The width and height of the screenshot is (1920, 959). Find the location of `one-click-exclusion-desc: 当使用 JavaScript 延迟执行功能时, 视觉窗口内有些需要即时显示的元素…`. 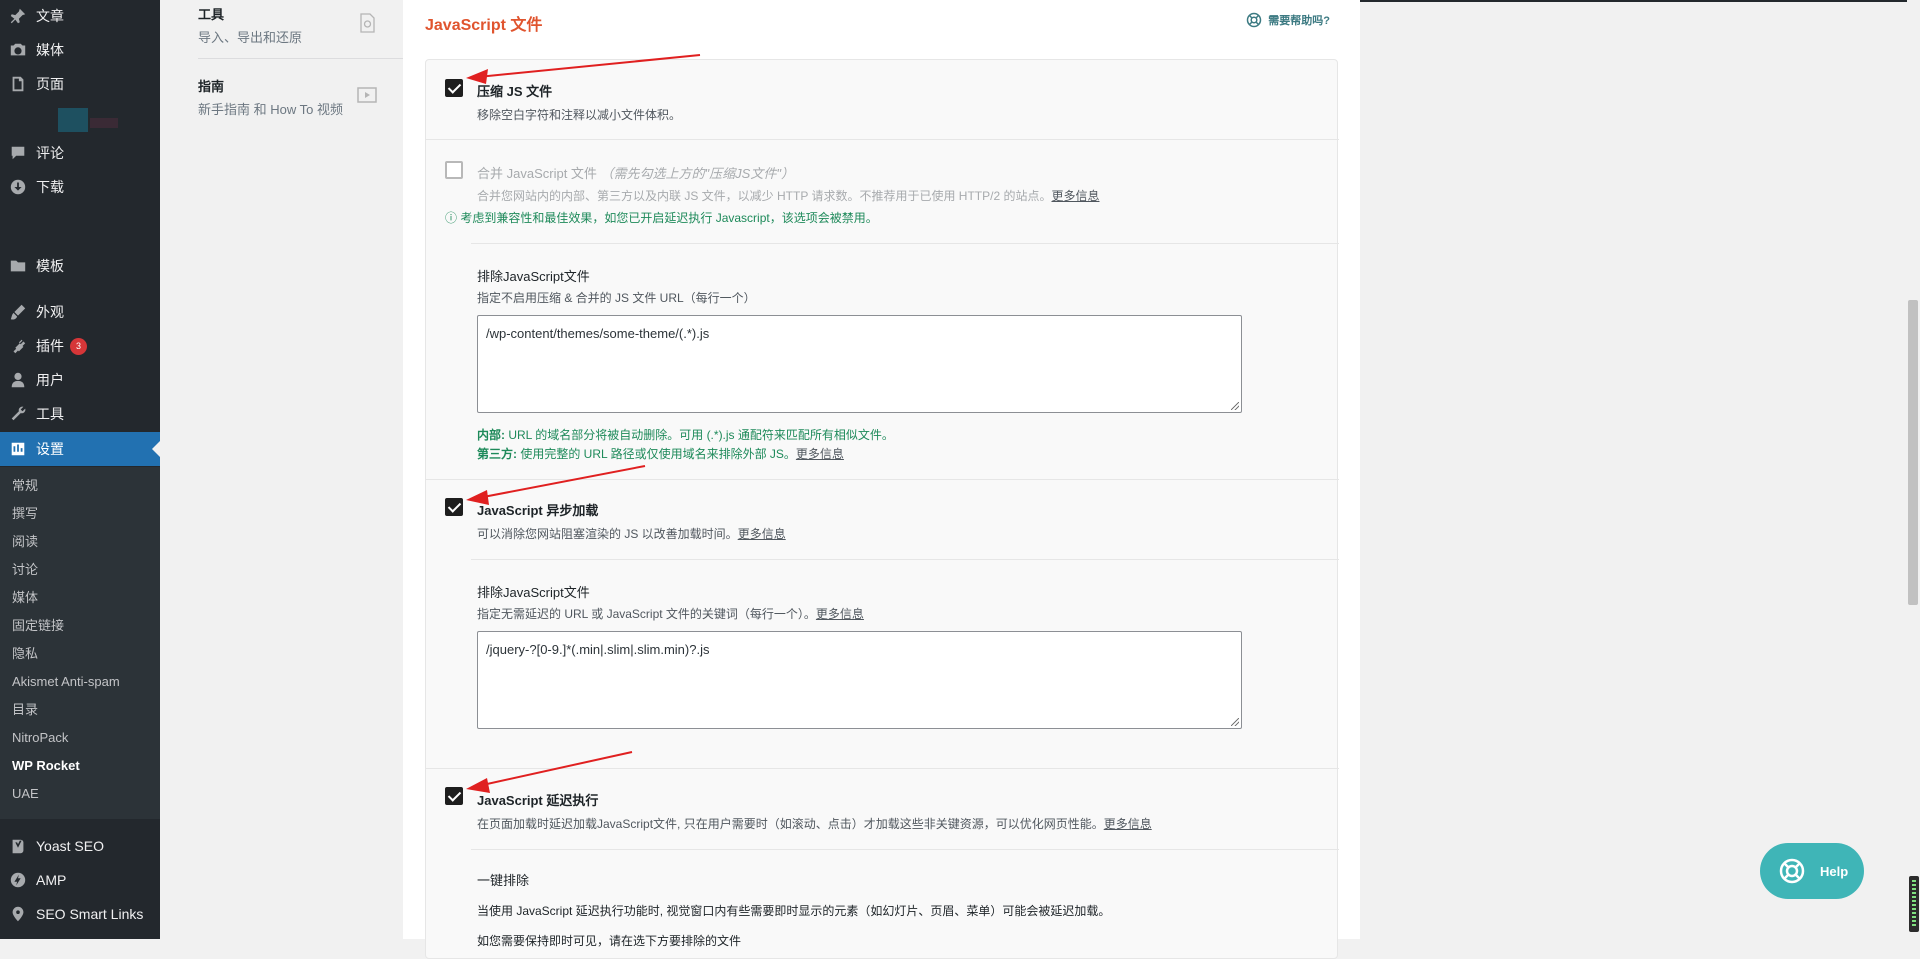

one-click-exclusion-desc: 当使用 JavaScript 延迟执行功能时, 视觉窗口内有些需要即时显示的元素… is located at coordinates (794, 911).